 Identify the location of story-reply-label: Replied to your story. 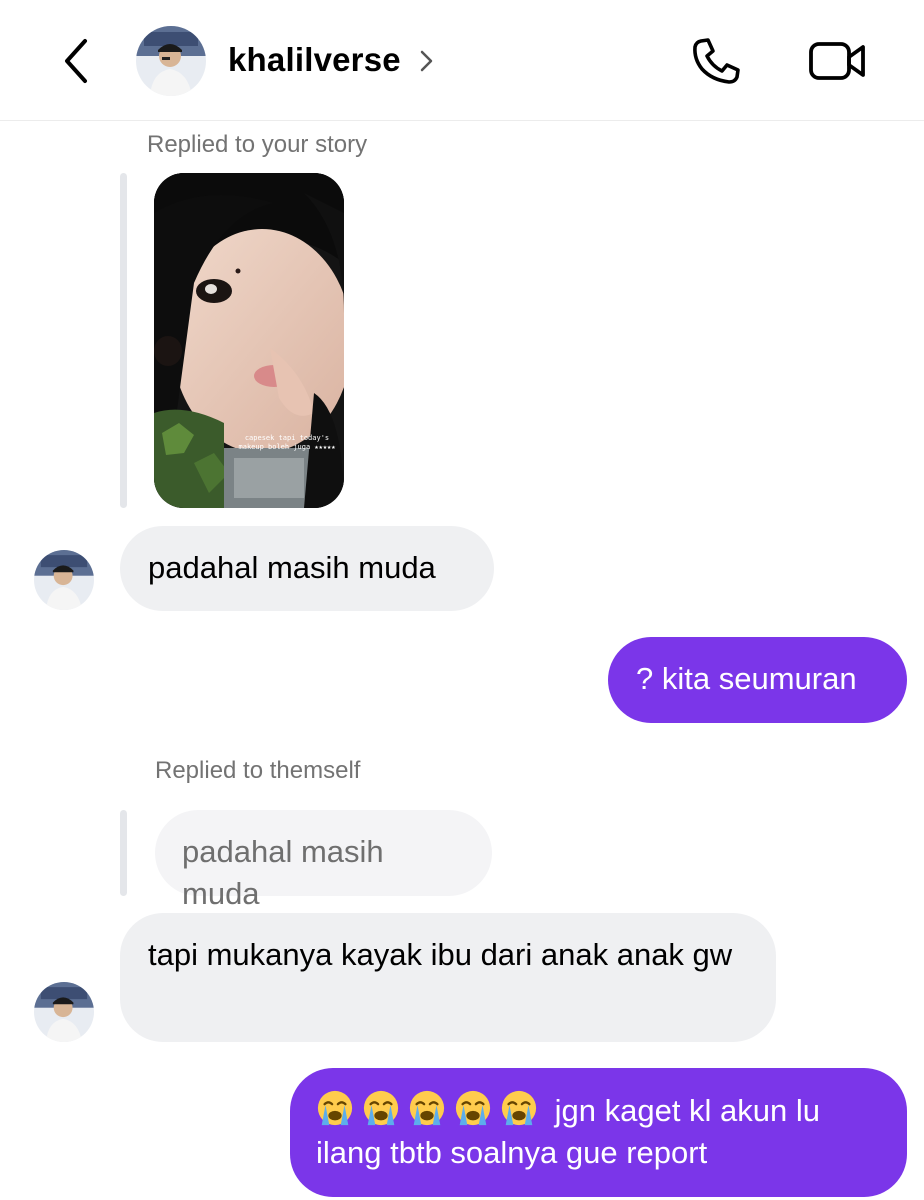
(257, 144).